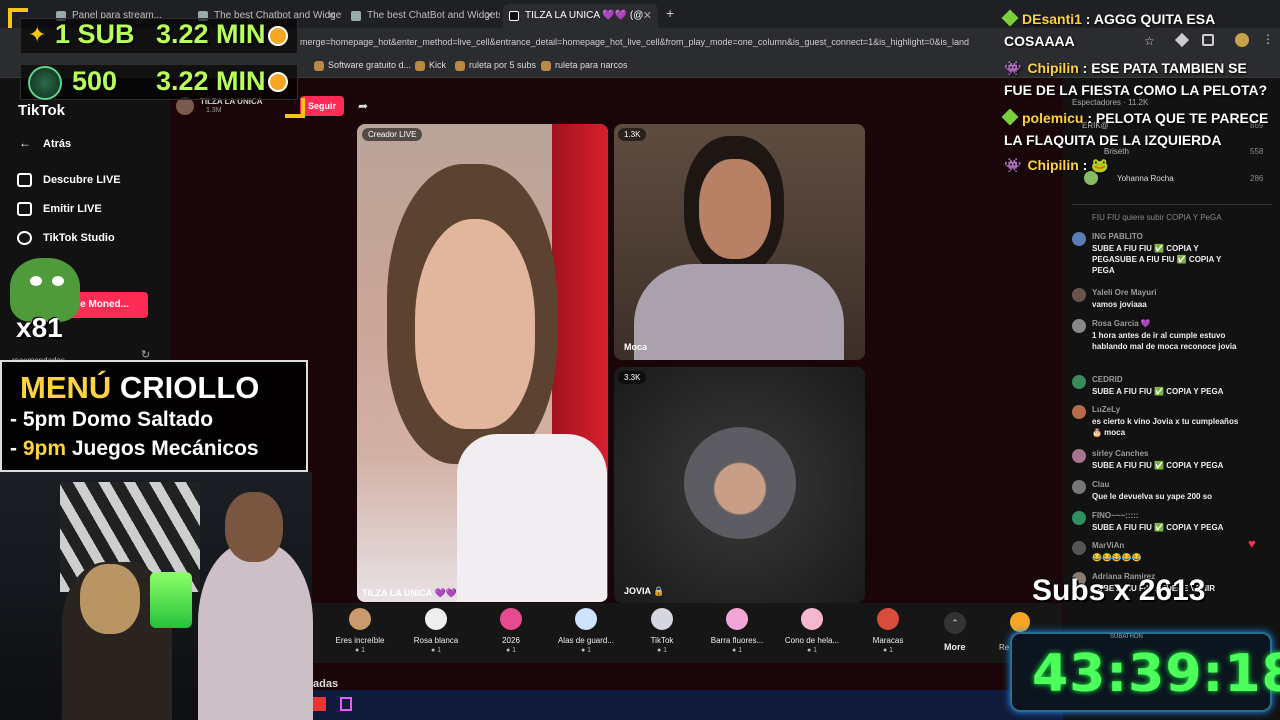 Image resolution: width=1280 pixels, height=720 pixels. I want to click on browser-tab-3: The best ChatBot and Widgets ✕, so click(422, 16).